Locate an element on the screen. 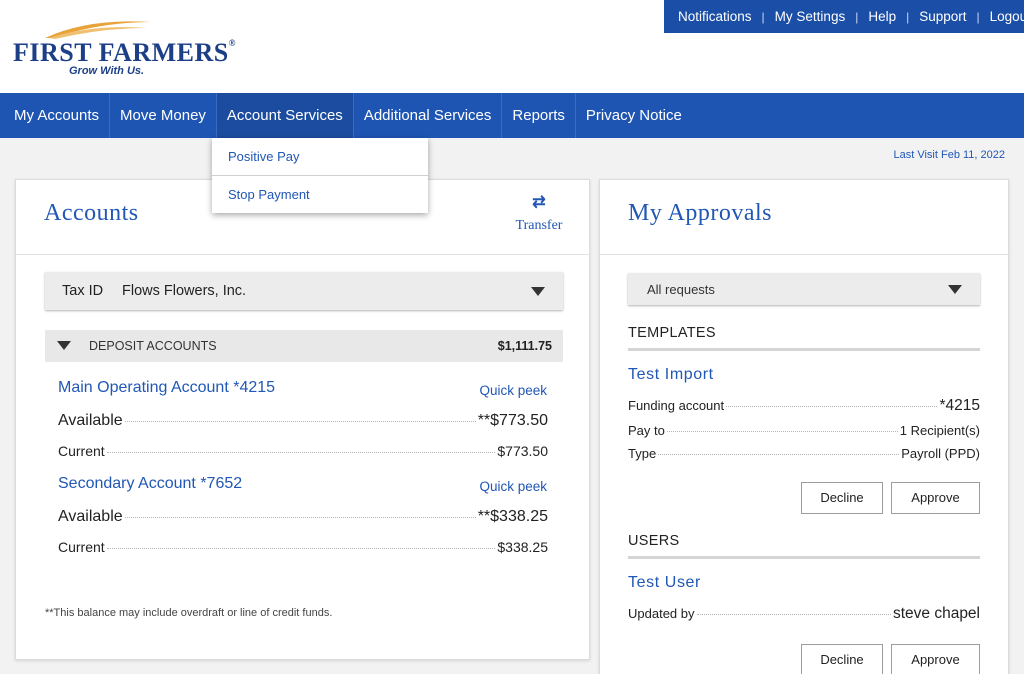  menu-item-positive-pay: Positive Pay is located at coordinates (320, 156).